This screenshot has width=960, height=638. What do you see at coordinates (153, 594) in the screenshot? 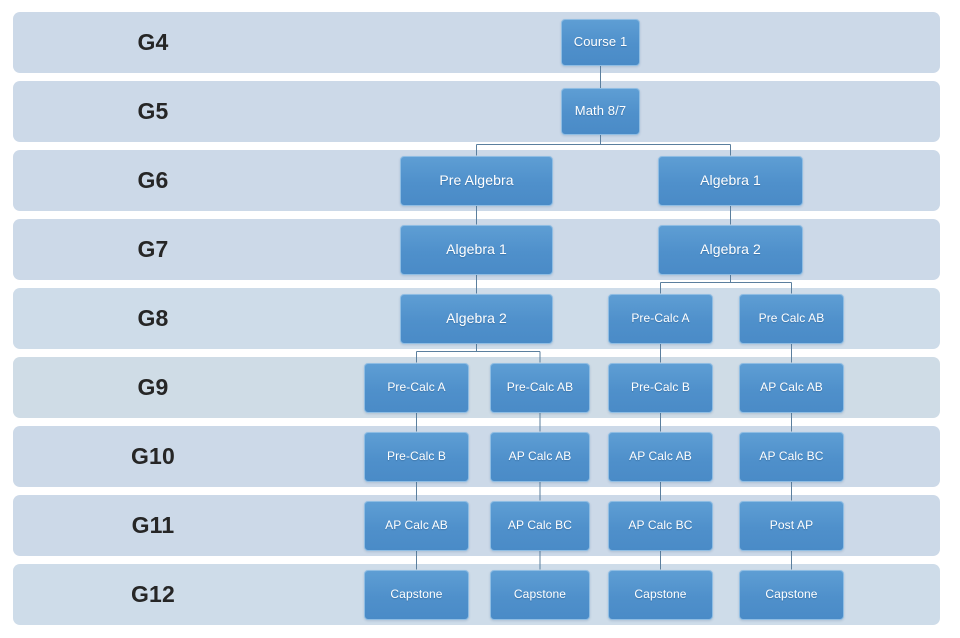
I see `grade-label-g12: G12` at bounding box center [153, 594].